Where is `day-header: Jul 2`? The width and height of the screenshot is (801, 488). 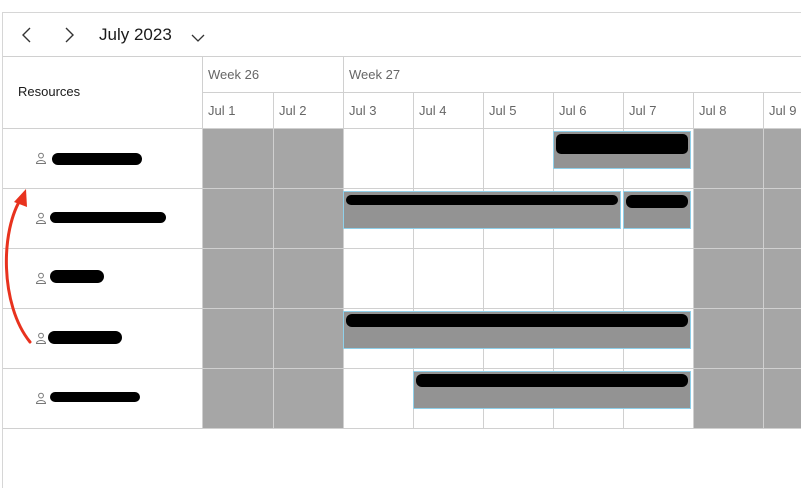
day-header: Jul 2 is located at coordinates (292, 110).